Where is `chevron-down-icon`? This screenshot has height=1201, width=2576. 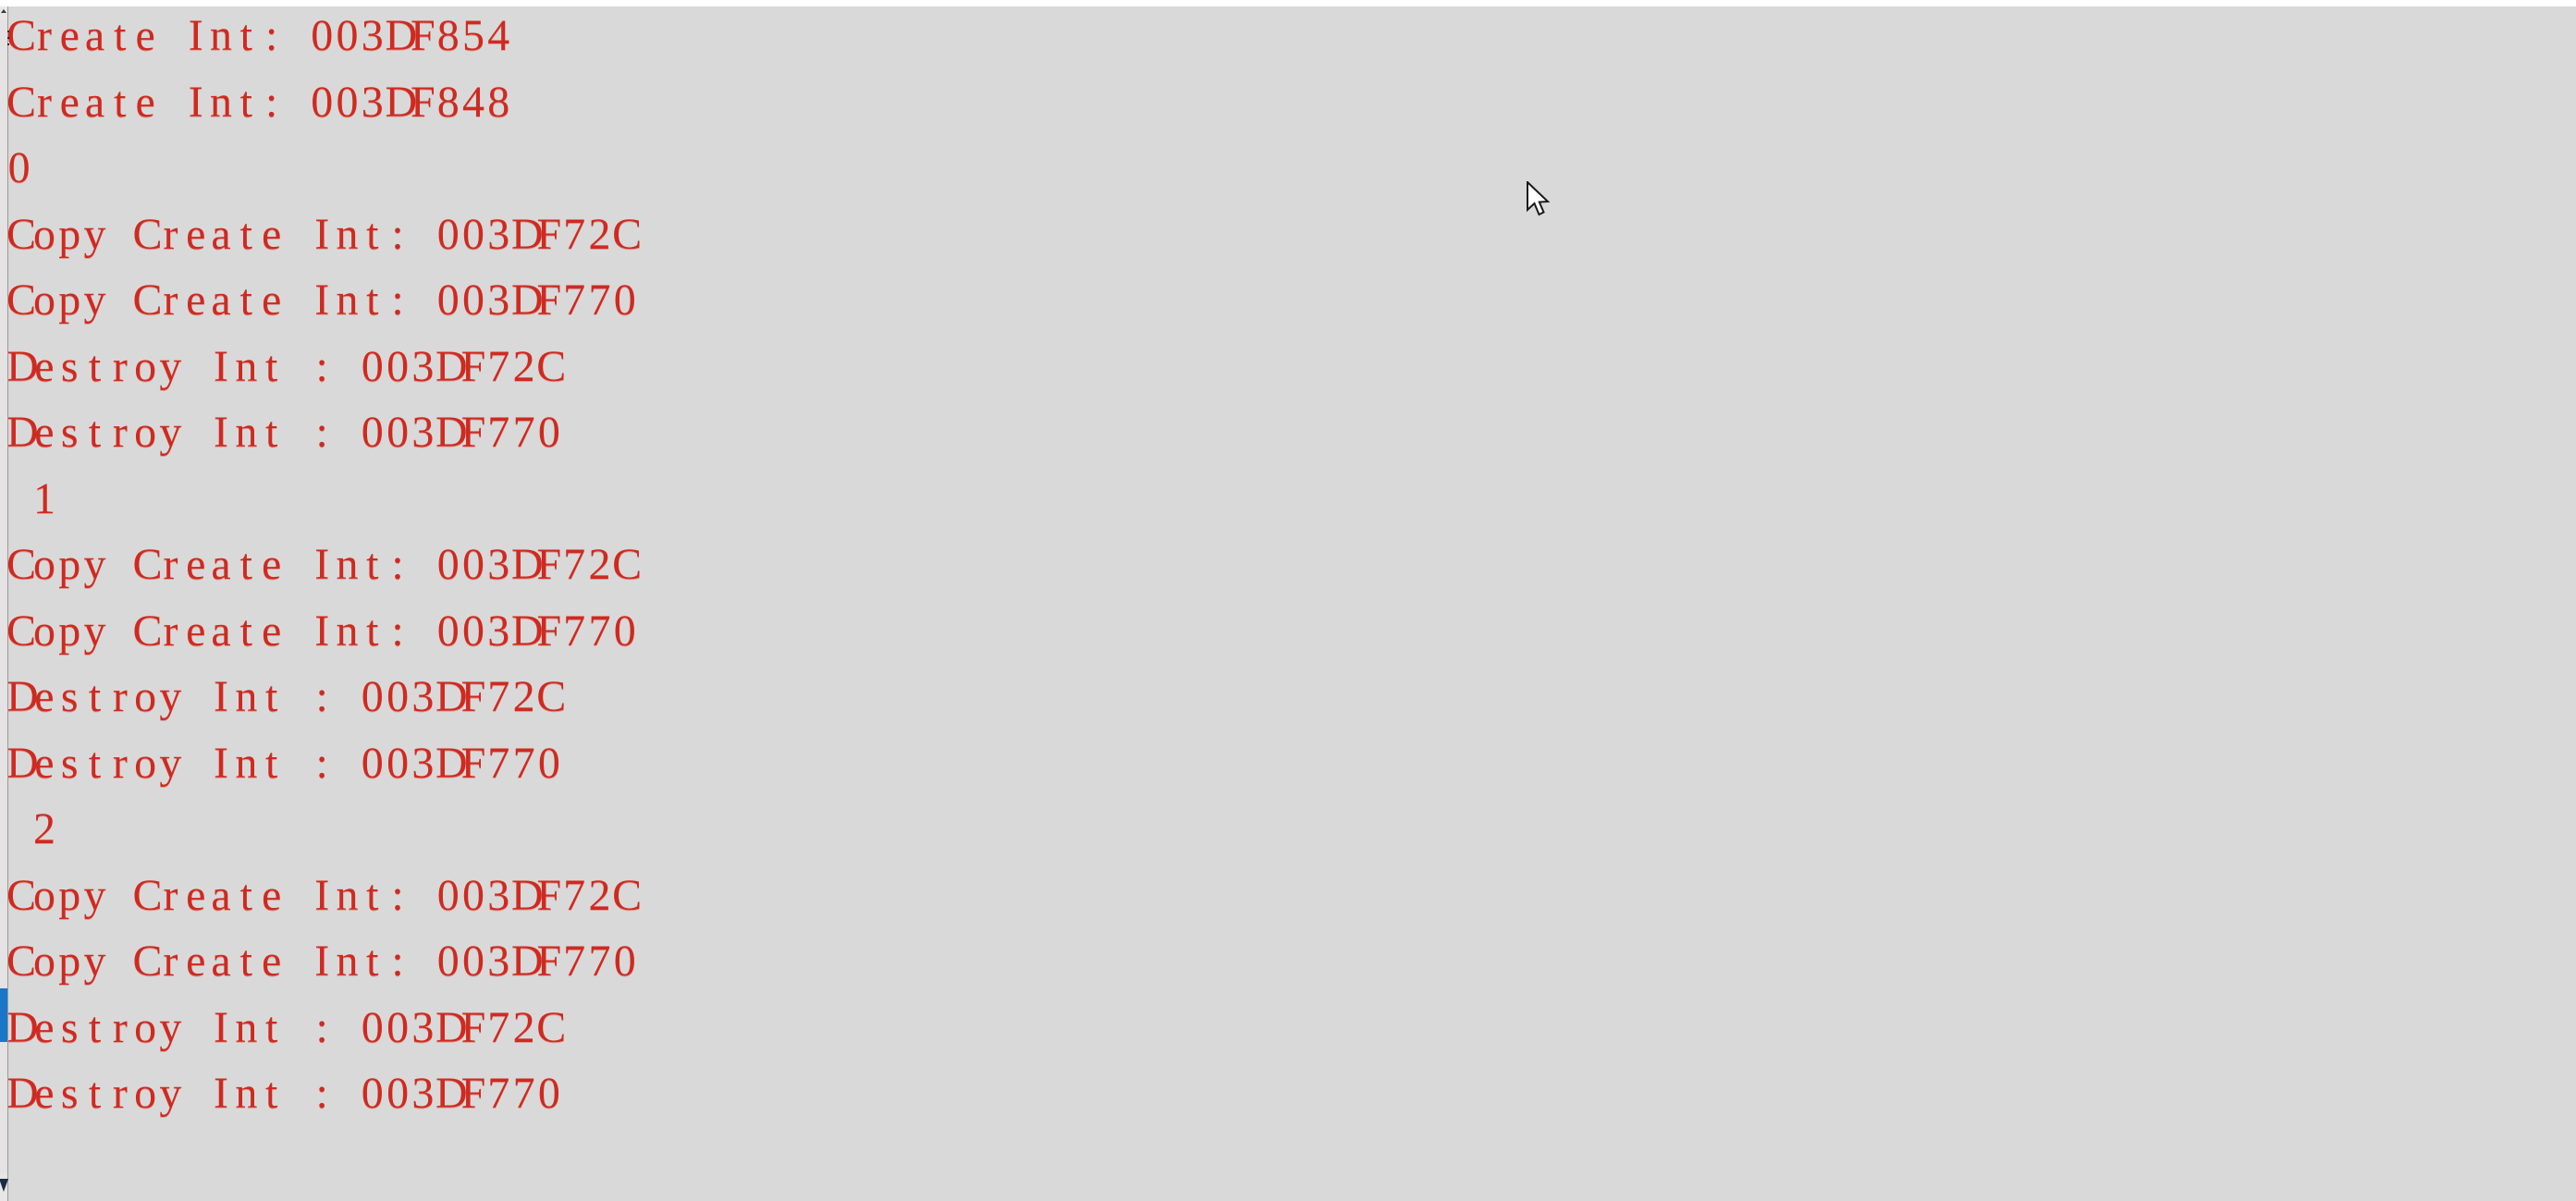 chevron-down-icon is located at coordinates (4, 1185).